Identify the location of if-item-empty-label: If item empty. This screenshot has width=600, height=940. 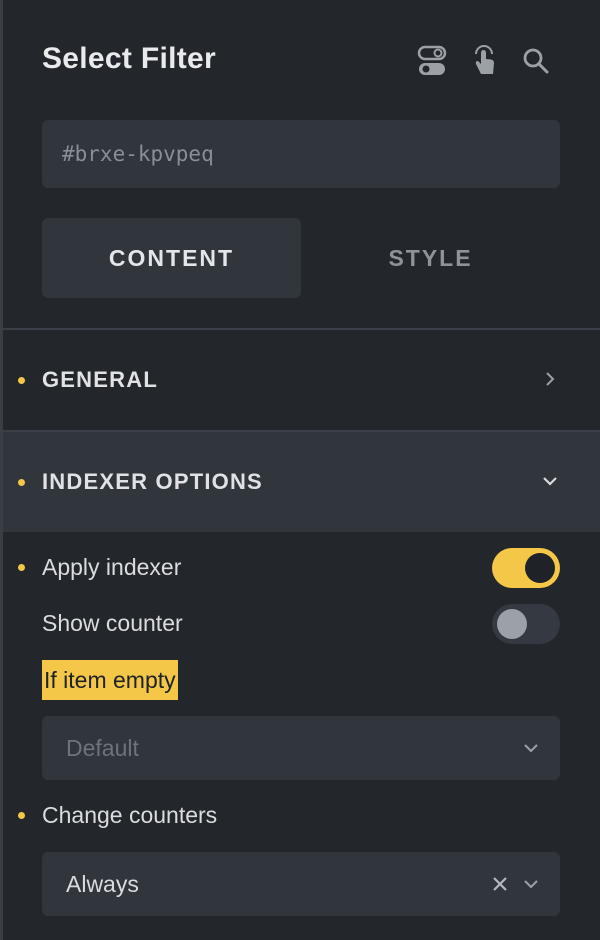
(110, 680).